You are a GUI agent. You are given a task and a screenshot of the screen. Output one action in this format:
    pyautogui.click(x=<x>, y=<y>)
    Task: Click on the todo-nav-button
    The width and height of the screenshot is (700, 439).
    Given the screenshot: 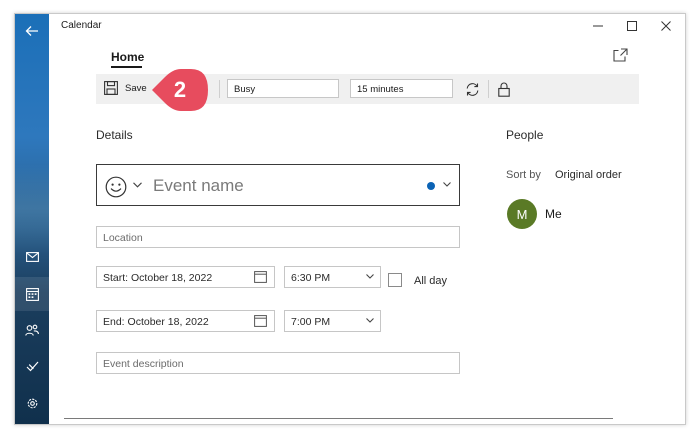 What is the action you would take?
    pyautogui.click(x=32, y=366)
    